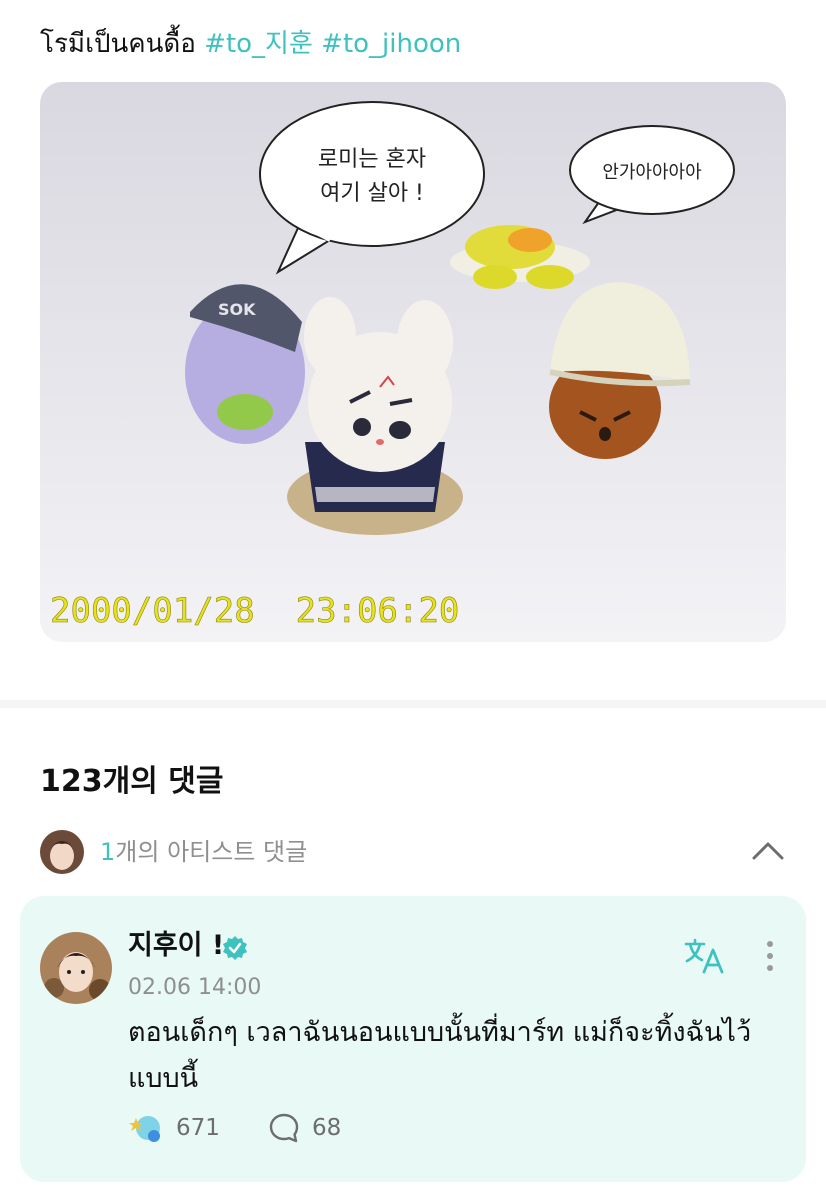  I want to click on hashtag-to-jihoon: #to_jihoon, so click(391, 44).